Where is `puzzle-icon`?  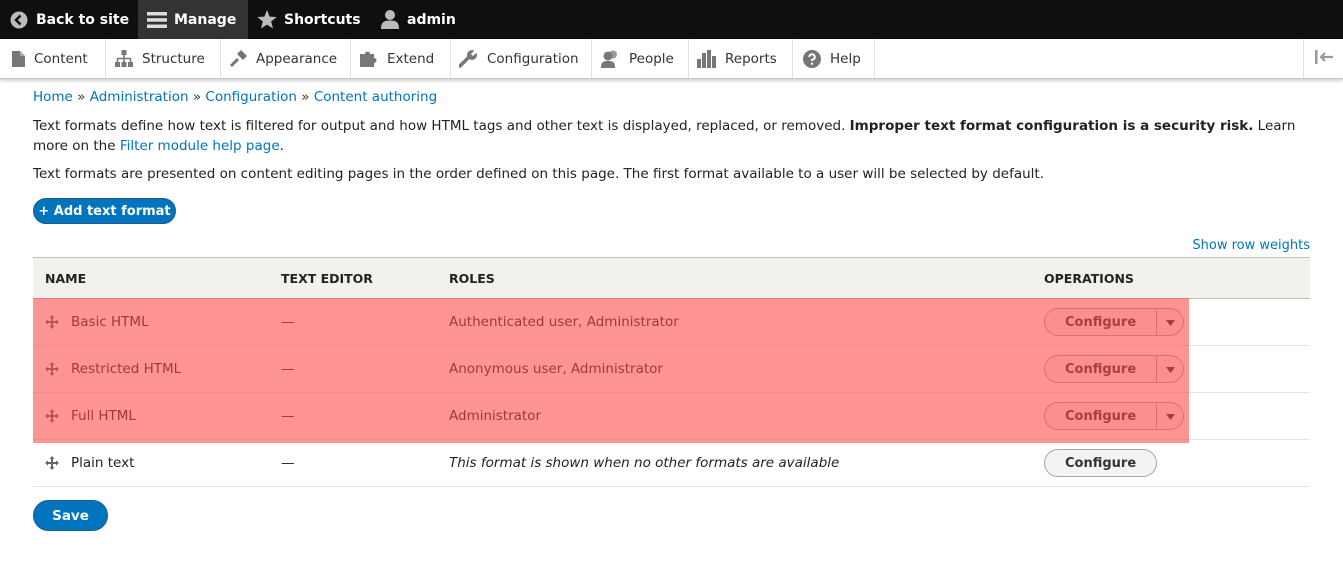 puzzle-icon is located at coordinates (369, 58).